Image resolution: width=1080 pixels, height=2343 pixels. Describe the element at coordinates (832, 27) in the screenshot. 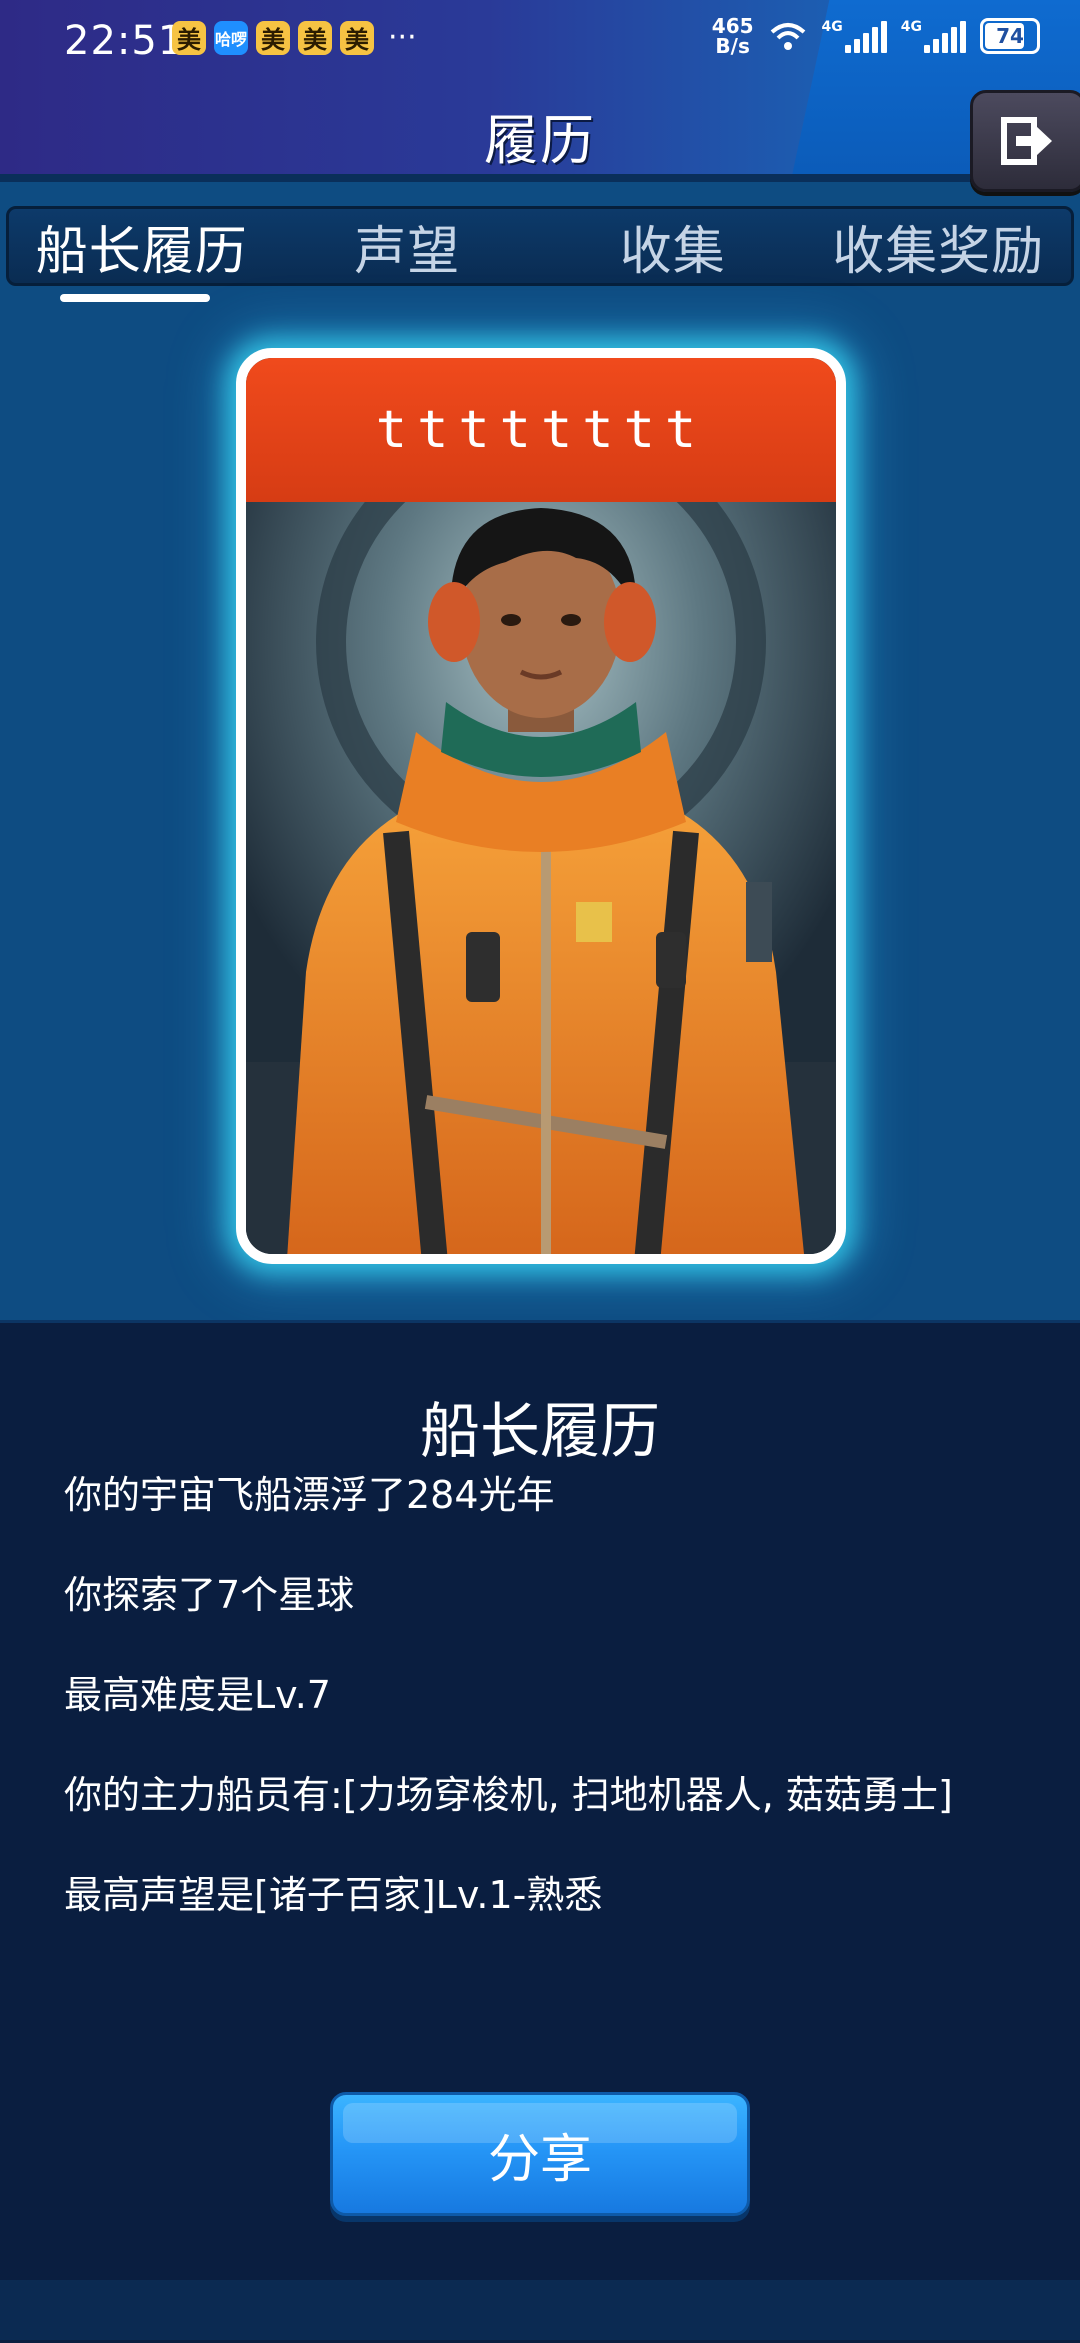

I see `signal-1-label: 4G` at that location.